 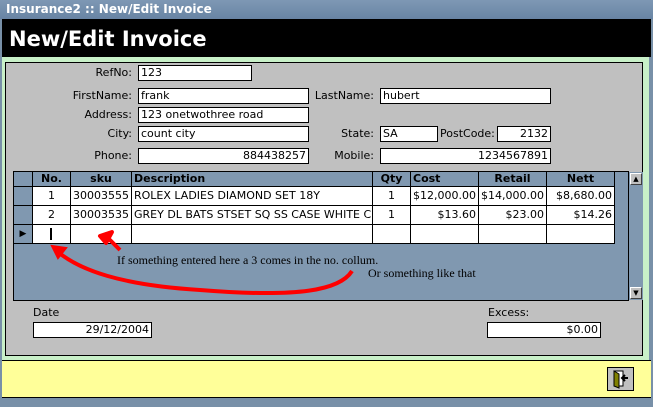 I want to click on footer-bar, so click(x=326, y=379).